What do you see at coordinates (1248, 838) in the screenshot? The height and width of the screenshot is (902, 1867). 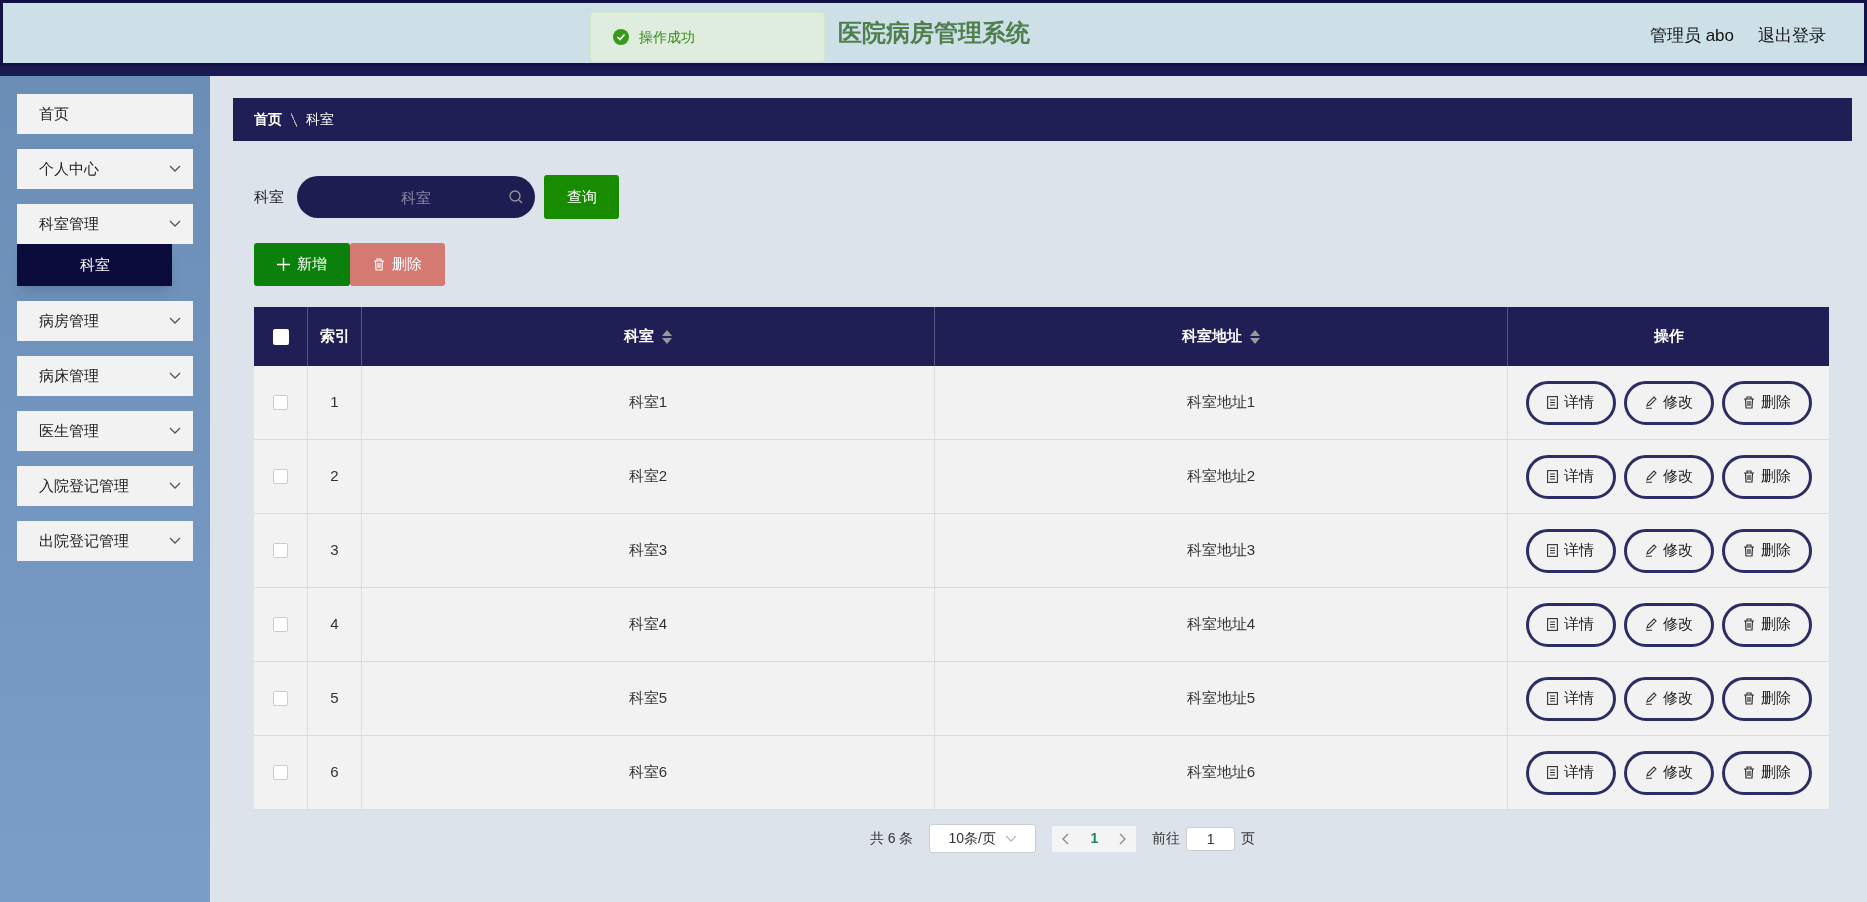 I see `goto-suffix: 页` at bounding box center [1248, 838].